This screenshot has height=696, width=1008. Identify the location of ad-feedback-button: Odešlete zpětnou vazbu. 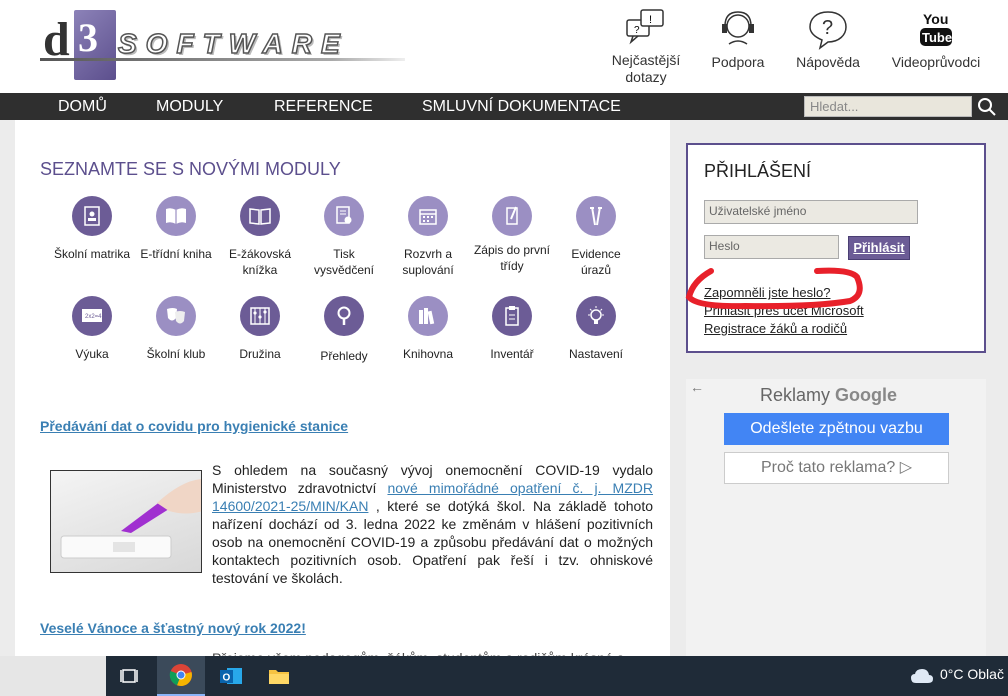
(836, 429).